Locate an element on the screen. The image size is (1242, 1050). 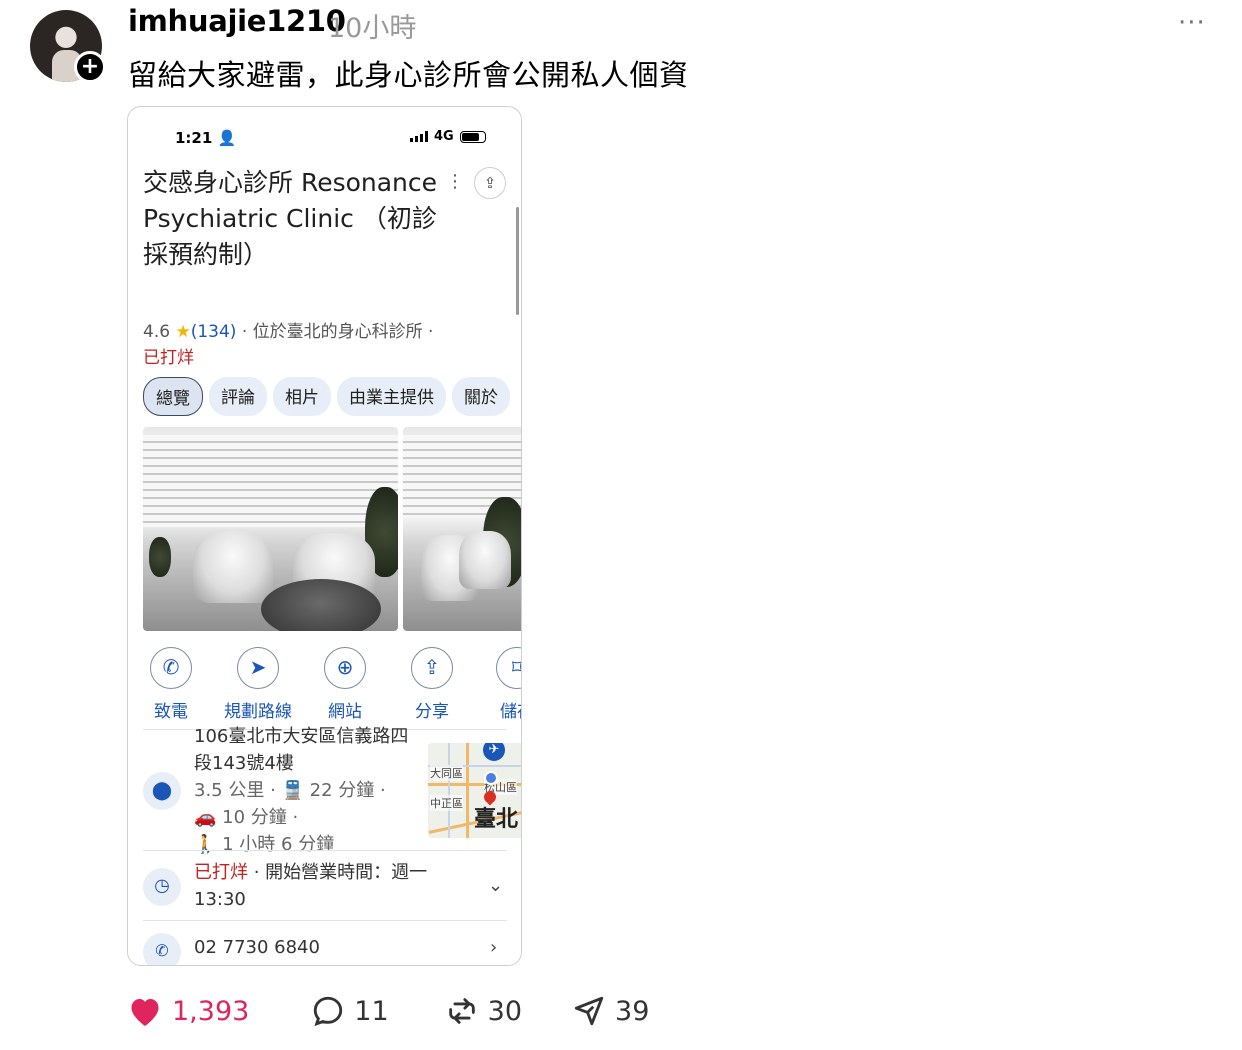
map-label: 大同區 is located at coordinates (446, 773).